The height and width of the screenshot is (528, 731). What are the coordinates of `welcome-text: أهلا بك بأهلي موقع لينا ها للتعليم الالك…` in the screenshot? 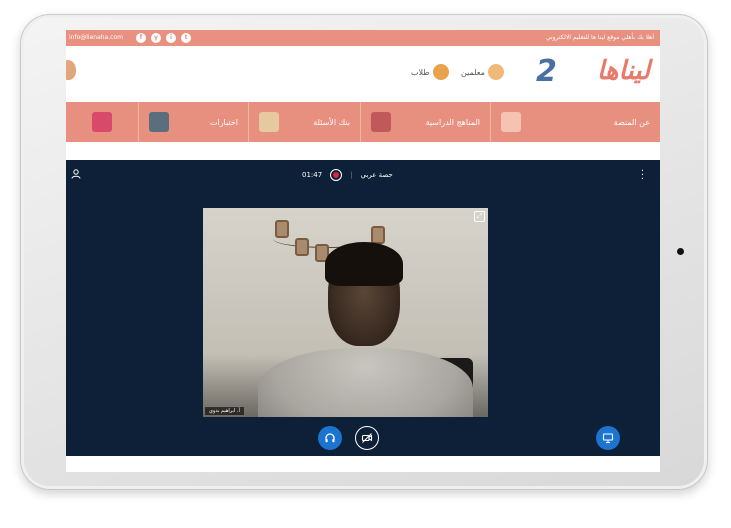 It's located at (599, 37).